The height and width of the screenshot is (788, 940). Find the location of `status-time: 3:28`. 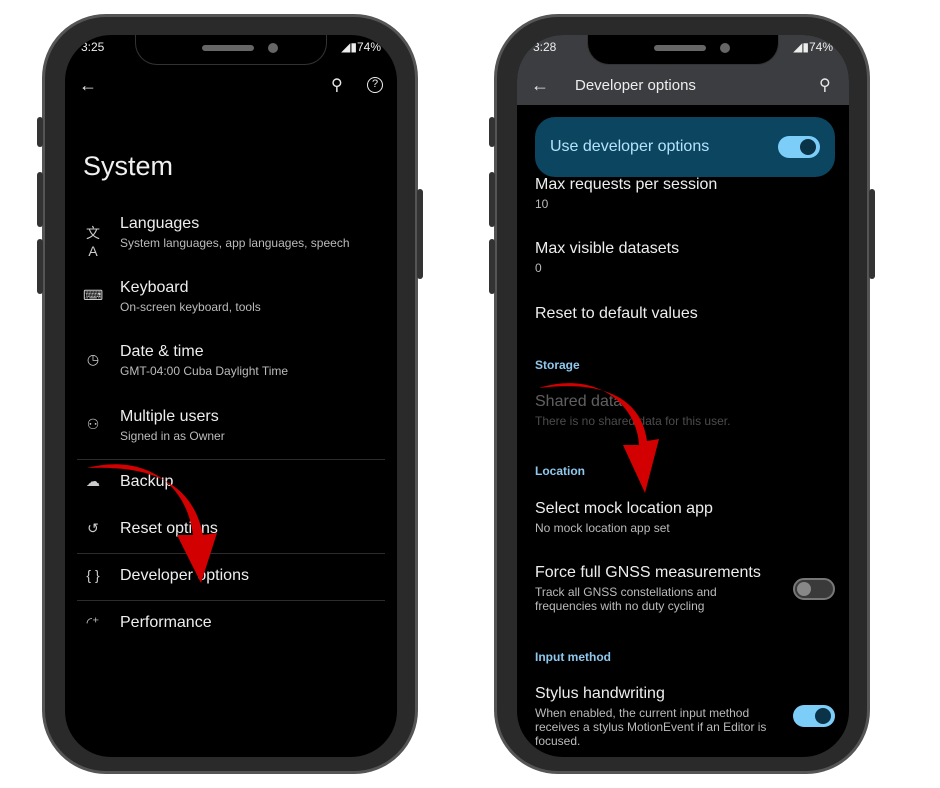

status-time: 3:28 is located at coordinates (545, 47).